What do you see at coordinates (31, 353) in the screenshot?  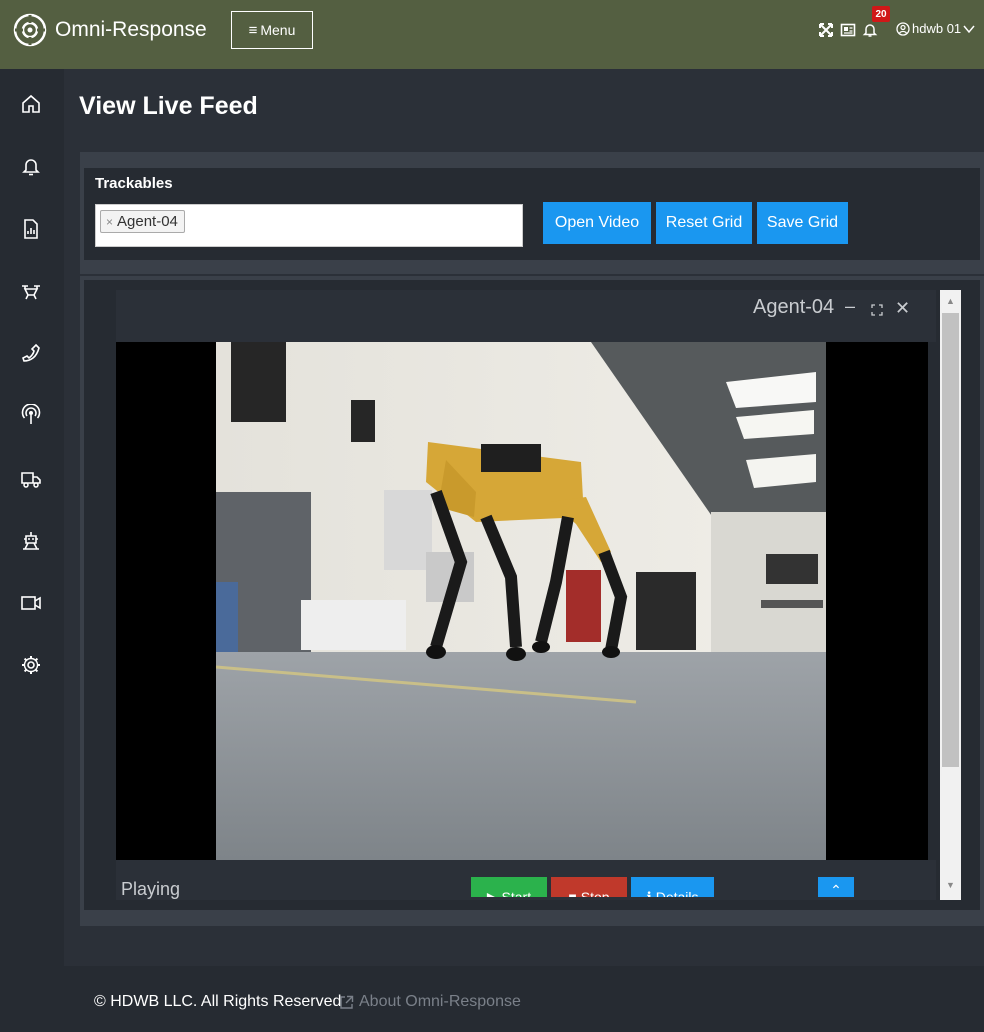 I see `phone-icon` at bounding box center [31, 353].